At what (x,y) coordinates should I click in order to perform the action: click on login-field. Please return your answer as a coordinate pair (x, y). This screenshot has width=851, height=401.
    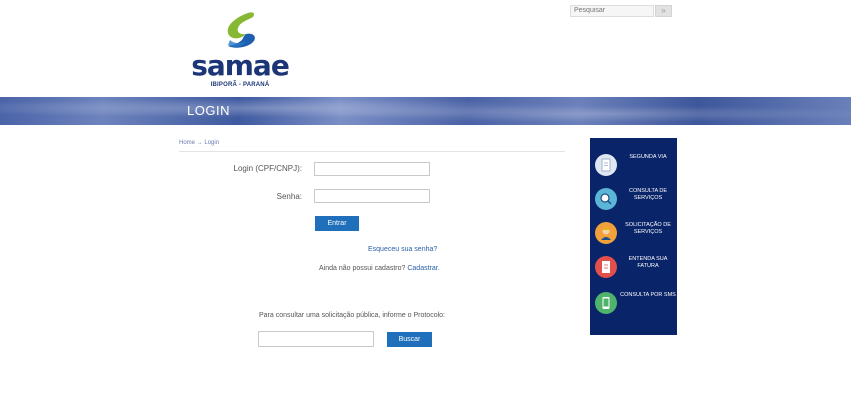
    Looking at the image, I should click on (372, 169).